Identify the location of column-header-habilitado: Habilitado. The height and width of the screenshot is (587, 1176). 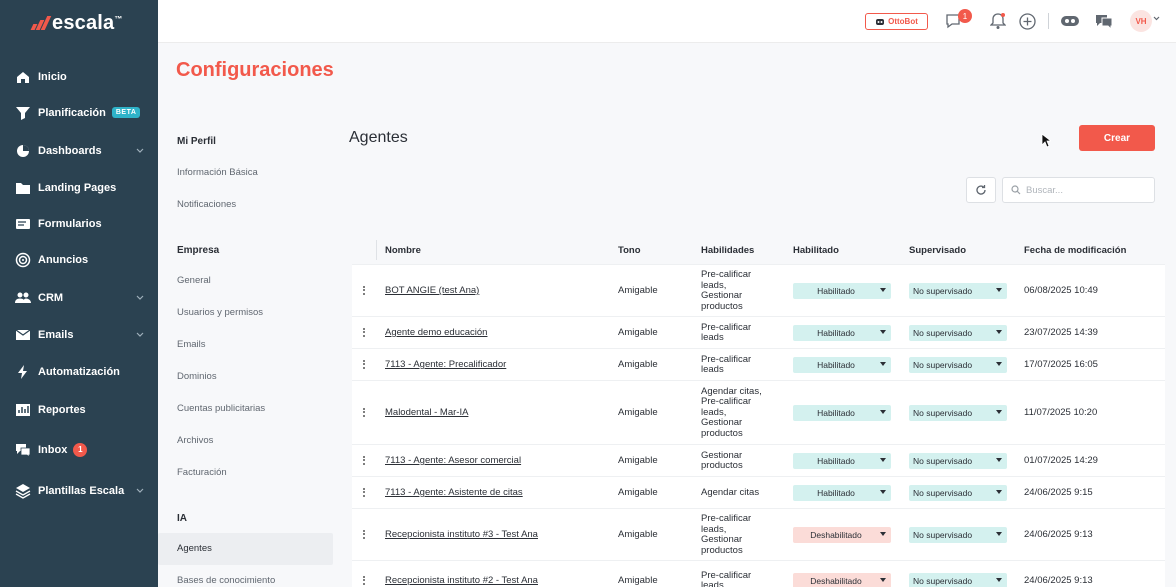
(816, 250).